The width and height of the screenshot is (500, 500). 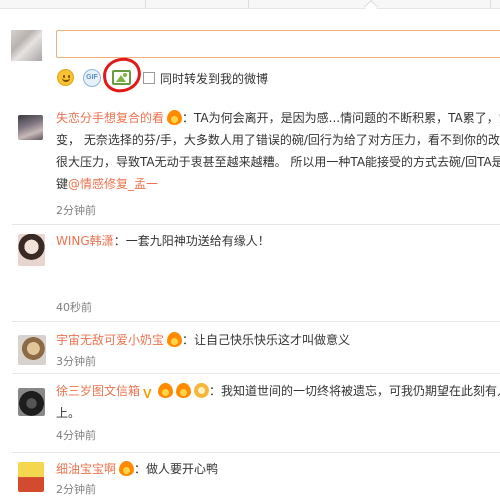 I want to click on comment-text: 让自己快乐快乐这才叫做意义, so click(x=272, y=340).